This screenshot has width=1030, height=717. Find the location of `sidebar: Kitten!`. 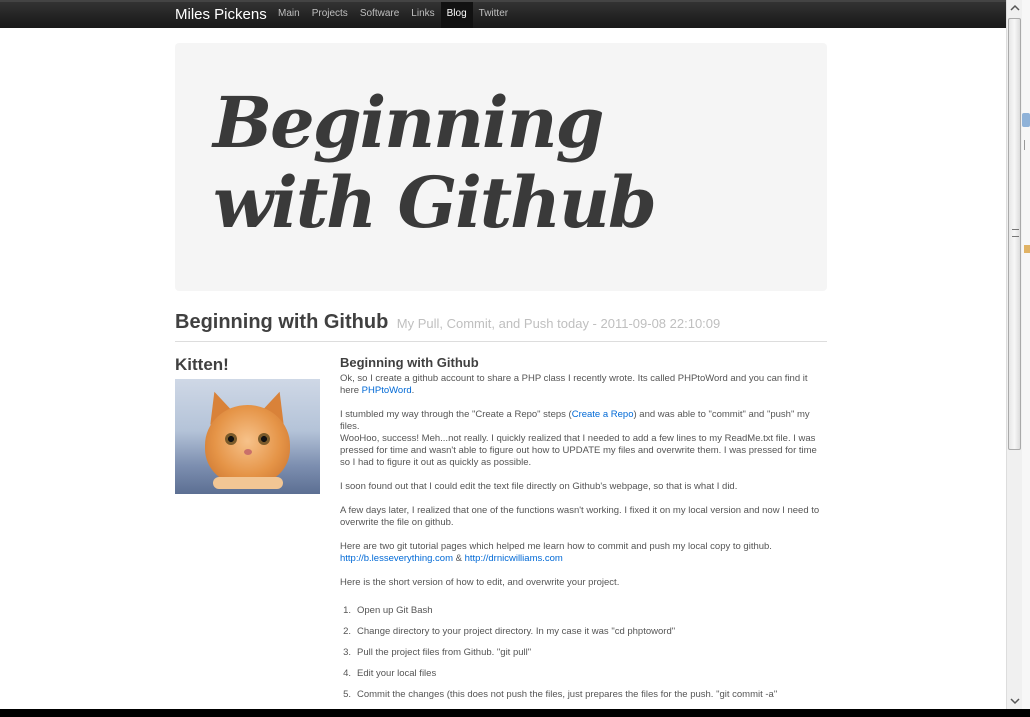

sidebar: Kitten! is located at coordinates (247, 424).